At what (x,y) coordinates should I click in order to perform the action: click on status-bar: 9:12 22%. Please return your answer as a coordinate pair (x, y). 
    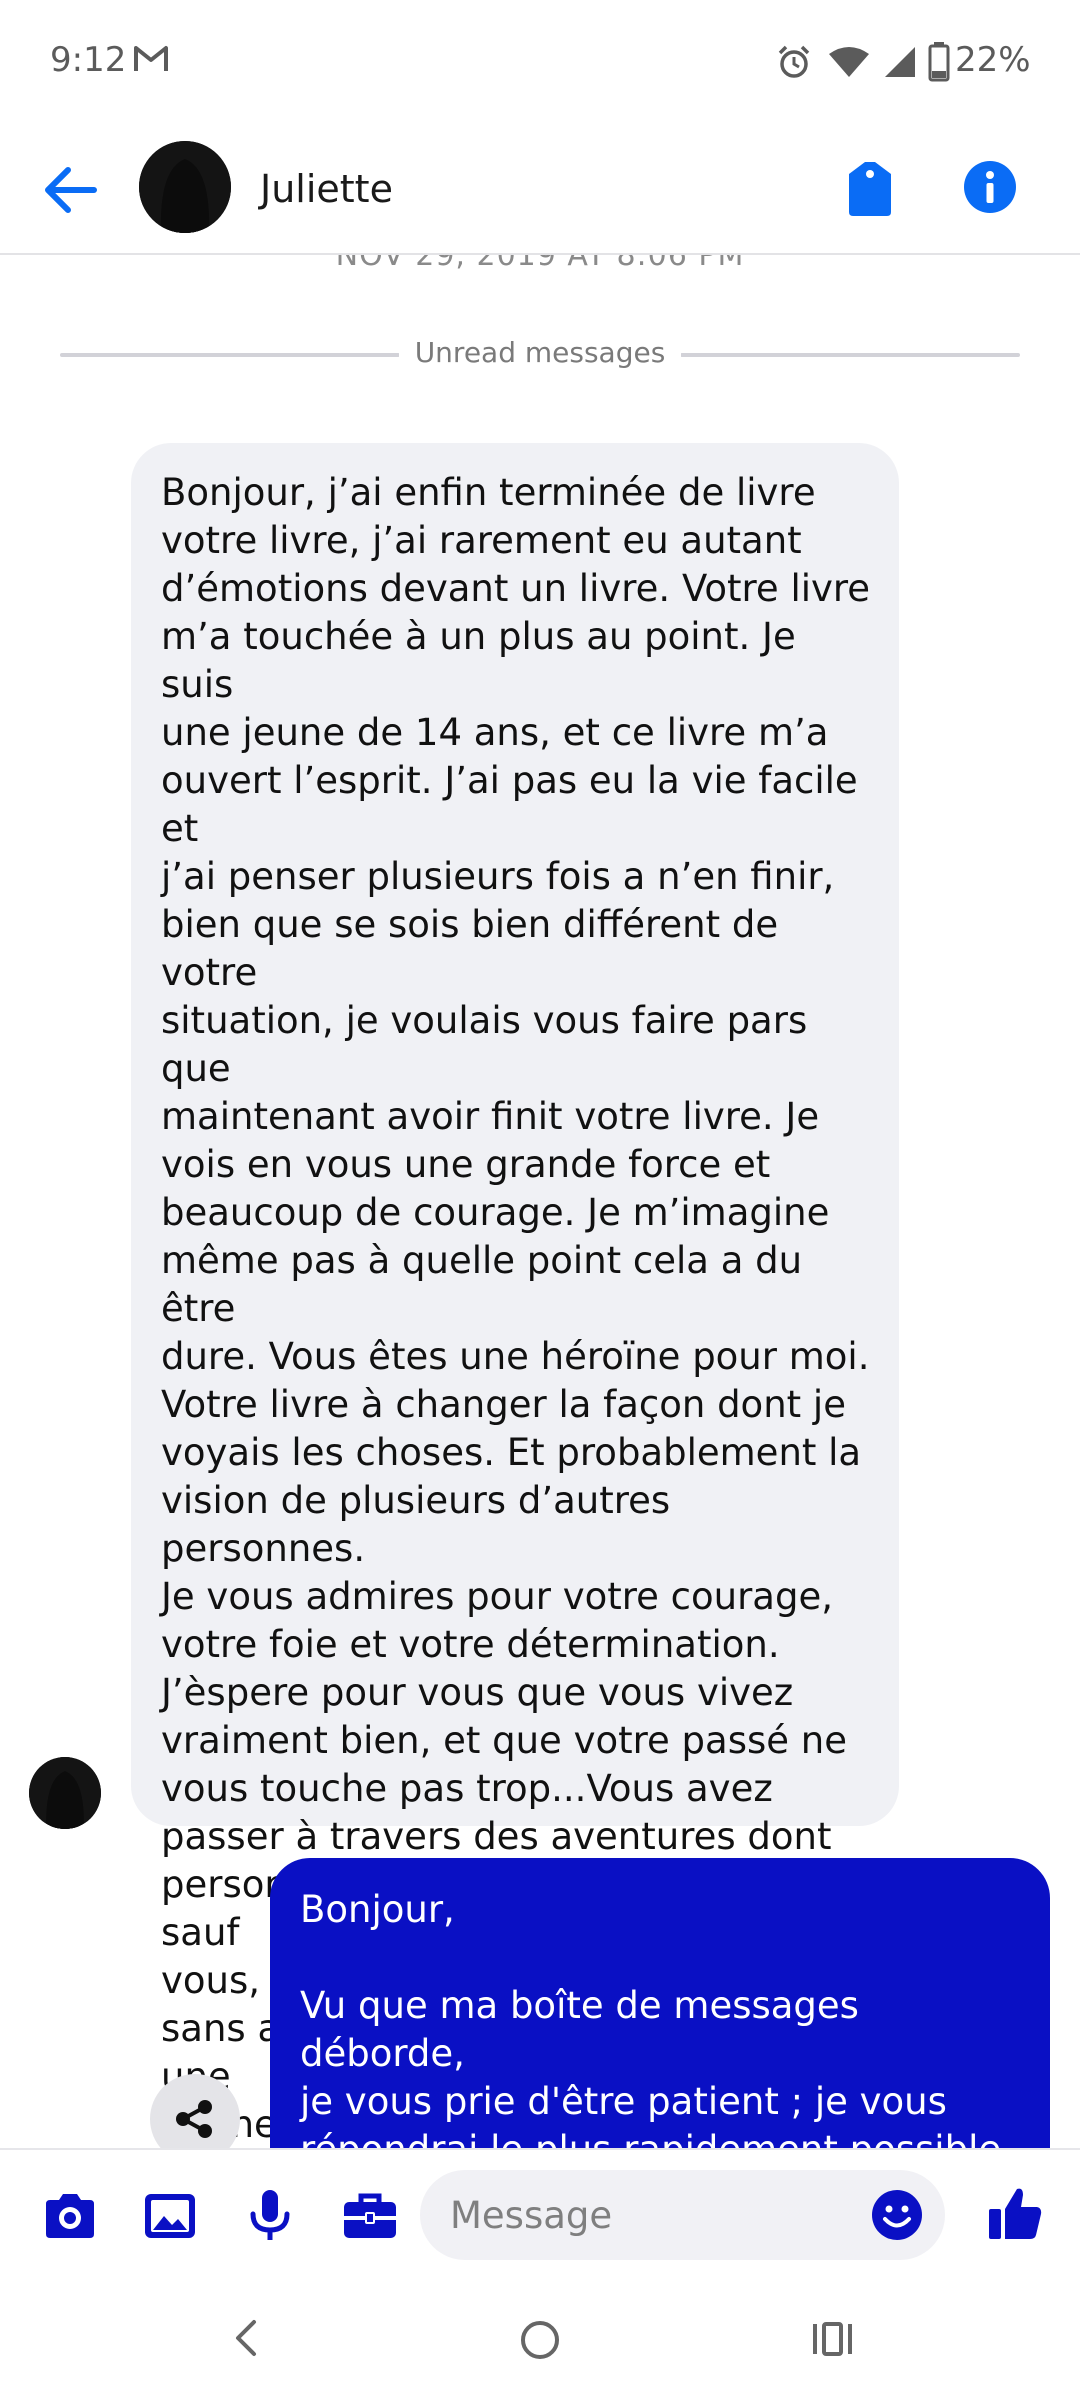
    Looking at the image, I should click on (540, 62).